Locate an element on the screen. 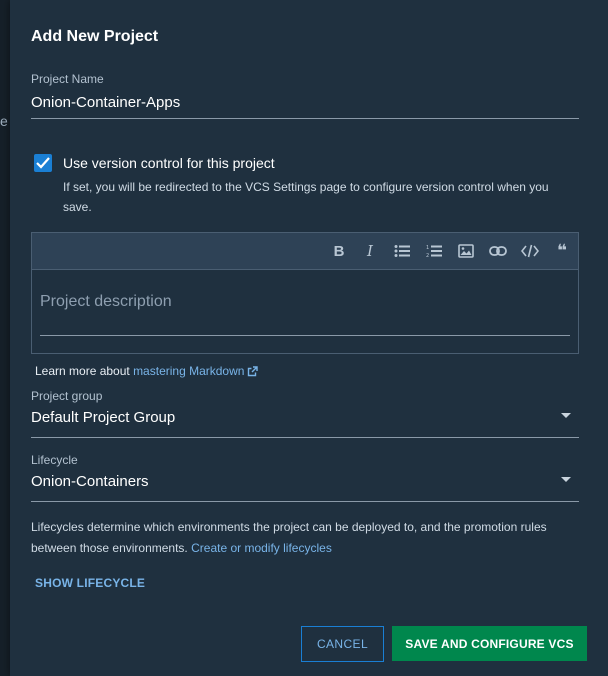 The height and width of the screenshot is (676, 608). project-name-input: Onion-Container-Apps is located at coordinates (105, 102).